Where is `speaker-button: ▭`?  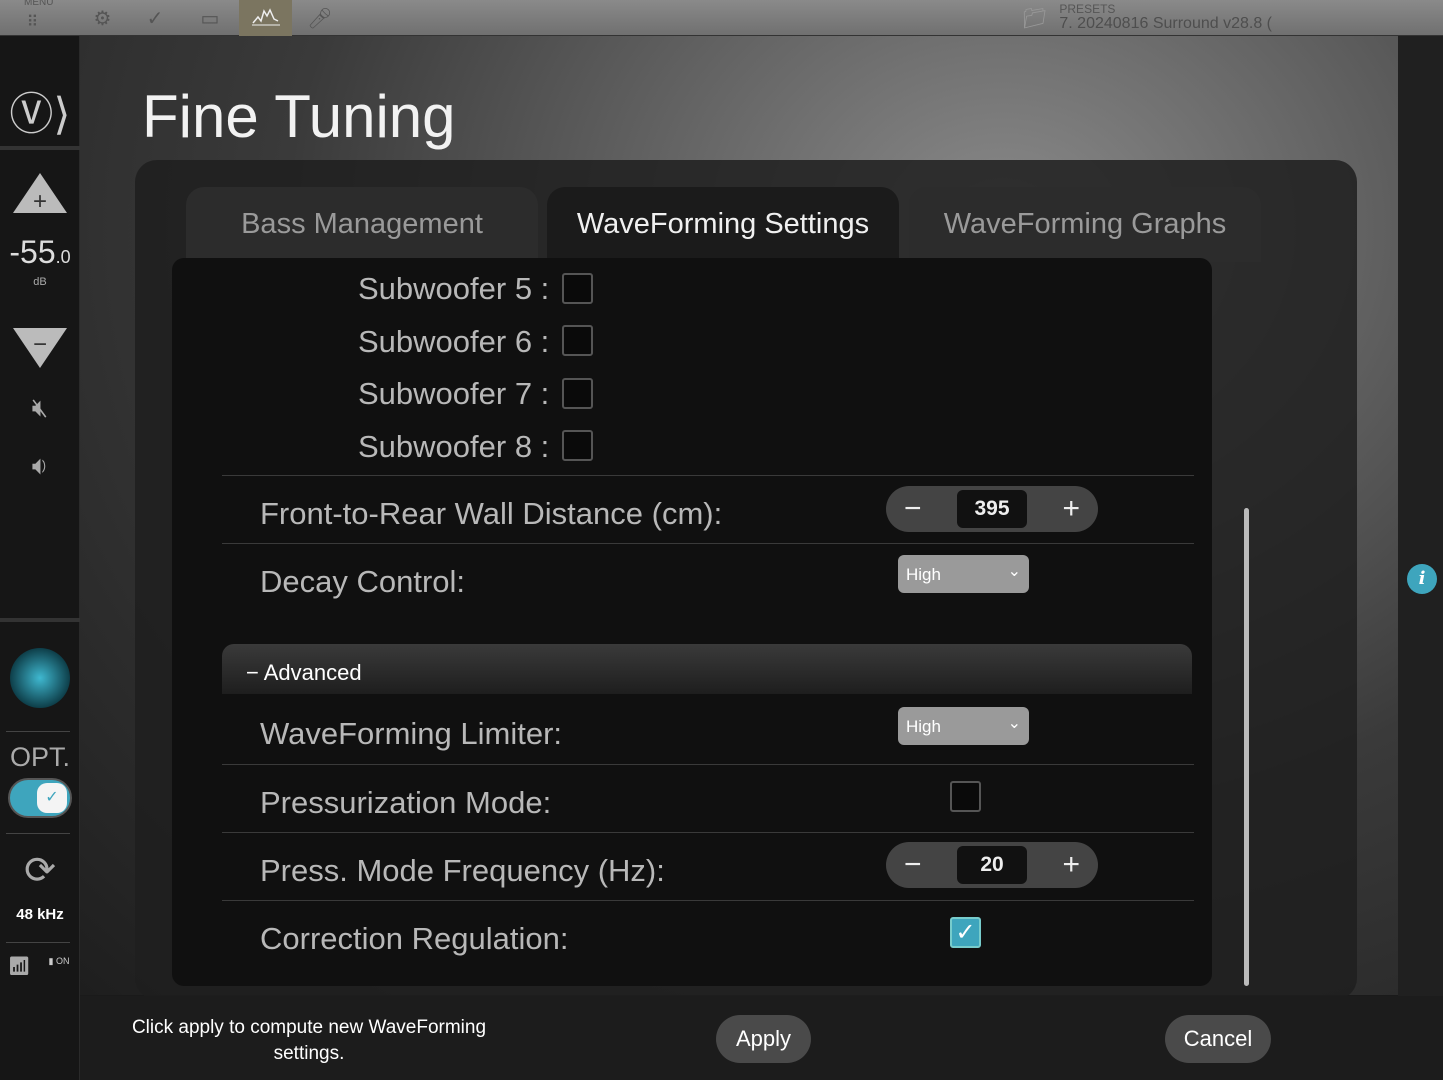
speaker-button: ▭ is located at coordinates (210, 18).